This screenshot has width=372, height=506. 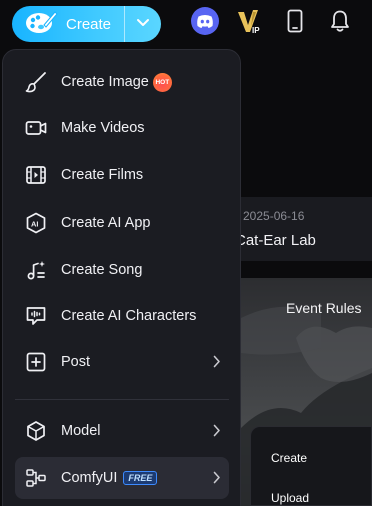 What do you see at coordinates (290, 498) in the screenshot?
I see `submenu-item-upload: Upload` at bounding box center [290, 498].